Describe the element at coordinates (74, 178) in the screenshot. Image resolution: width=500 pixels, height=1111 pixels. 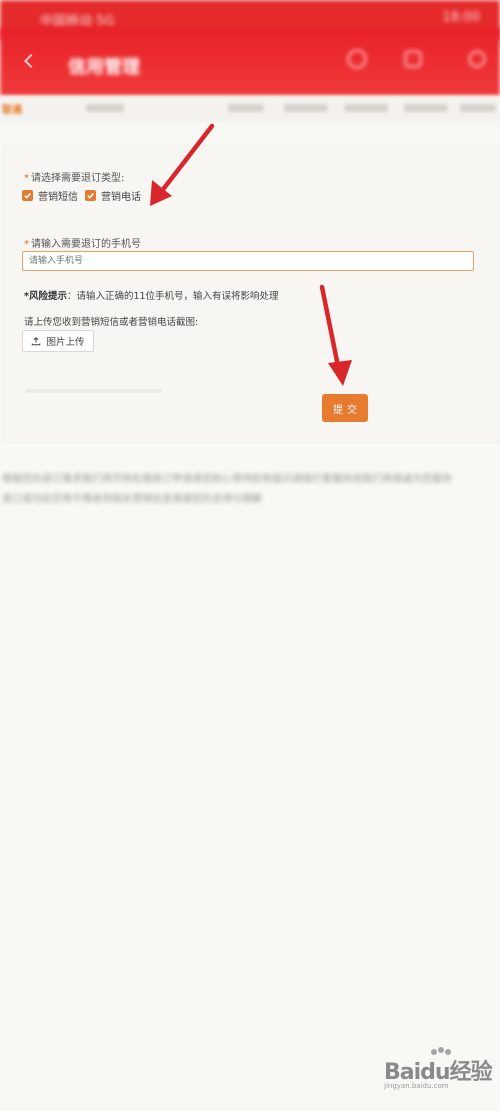
I see `type-label: * 请选择需要退订类型:` at that location.